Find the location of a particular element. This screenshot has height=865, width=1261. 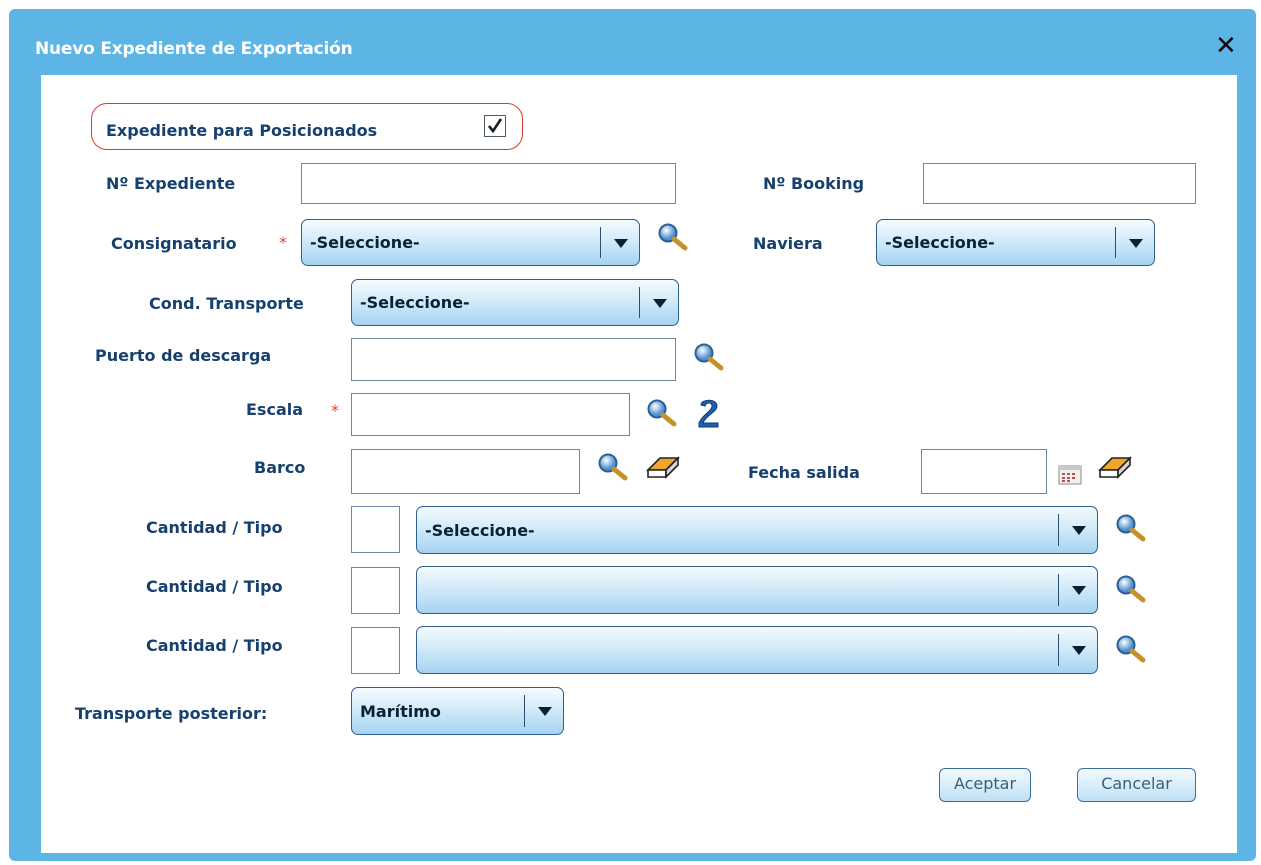

booking-label: Nº Booking is located at coordinates (814, 183).